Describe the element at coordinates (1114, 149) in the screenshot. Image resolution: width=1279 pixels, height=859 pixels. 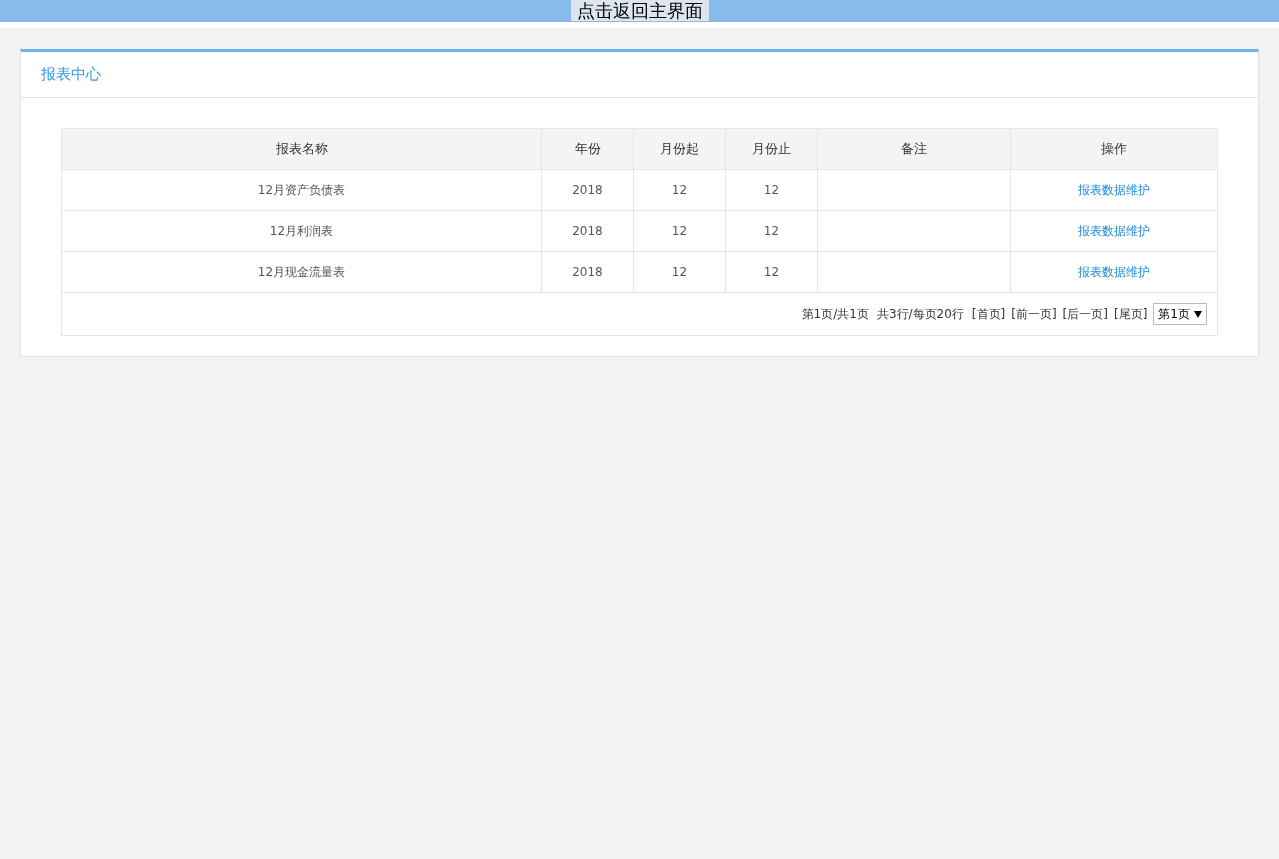
I see `column-header: 操作` at that location.